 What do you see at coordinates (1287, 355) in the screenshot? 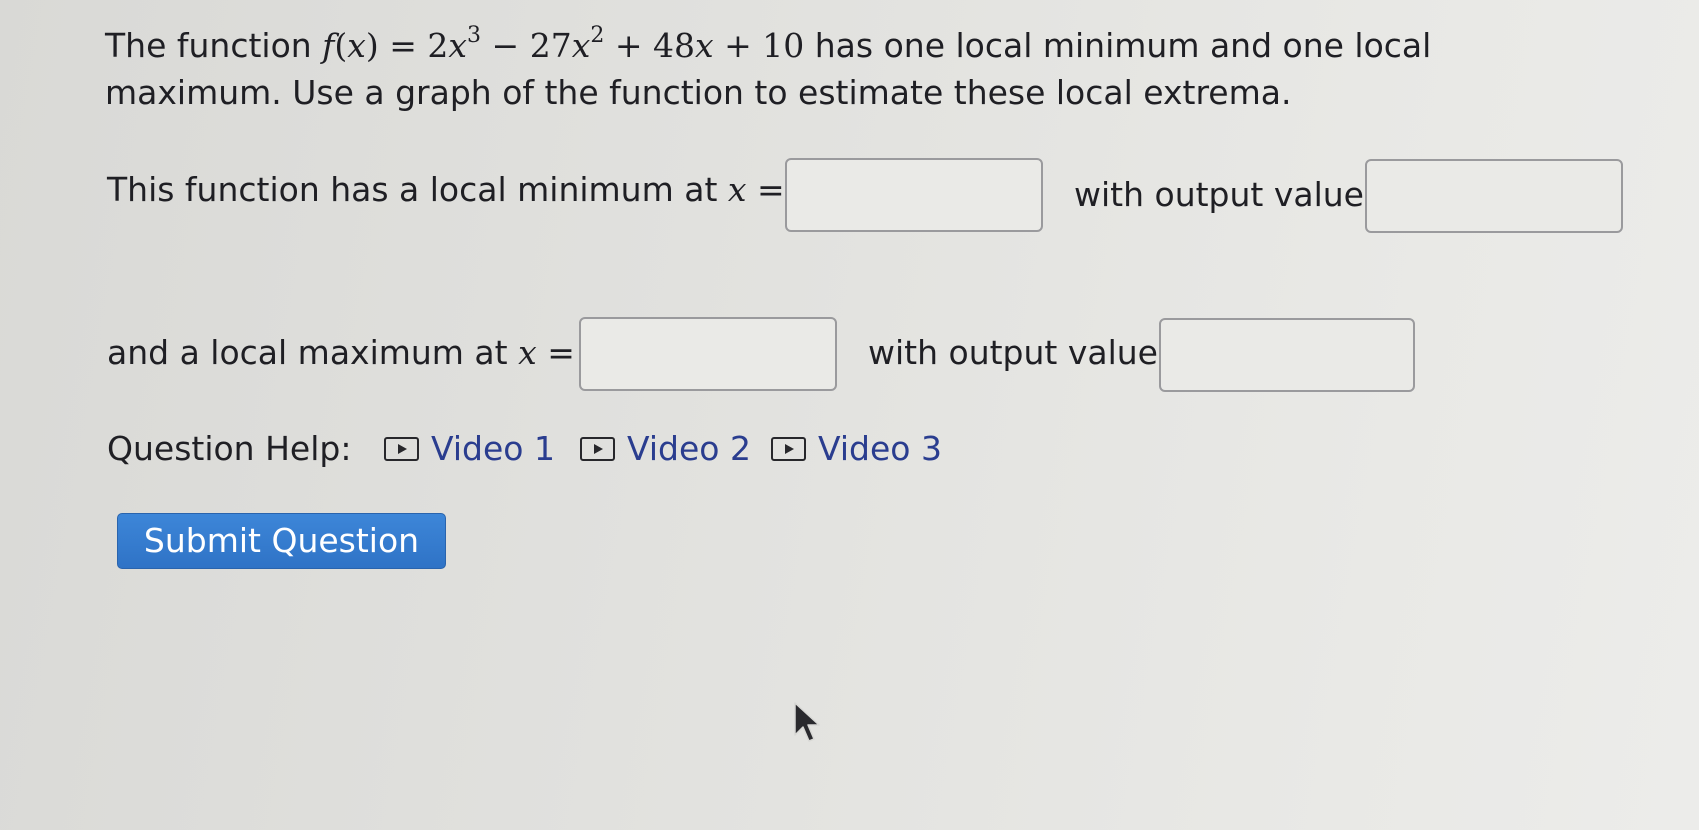
I see `maximum-output-input` at bounding box center [1287, 355].